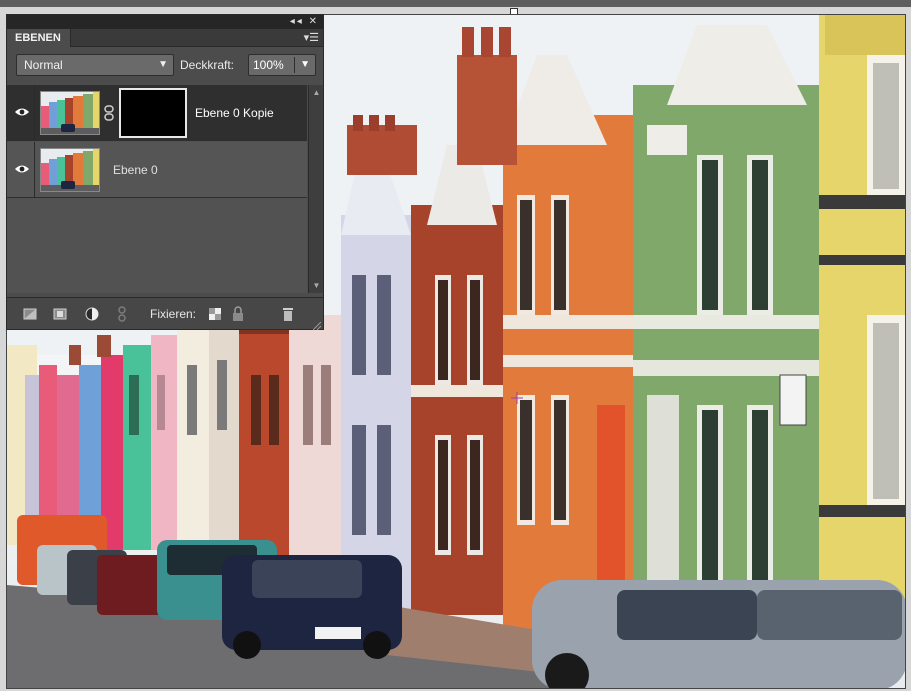 Image resolution: width=911 pixels, height=691 pixels. I want to click on layer-name: Ebene 0 Kopie, so click(234, 113).